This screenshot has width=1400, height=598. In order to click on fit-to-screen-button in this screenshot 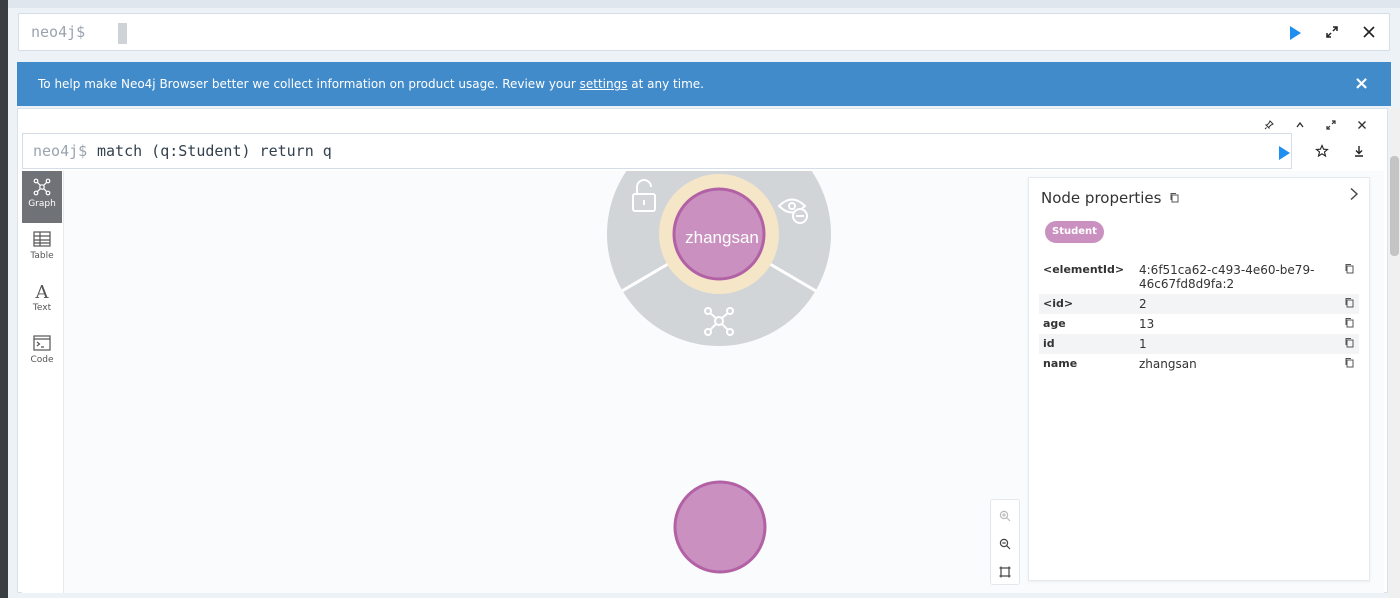, I will do `click(1005, 570)`.